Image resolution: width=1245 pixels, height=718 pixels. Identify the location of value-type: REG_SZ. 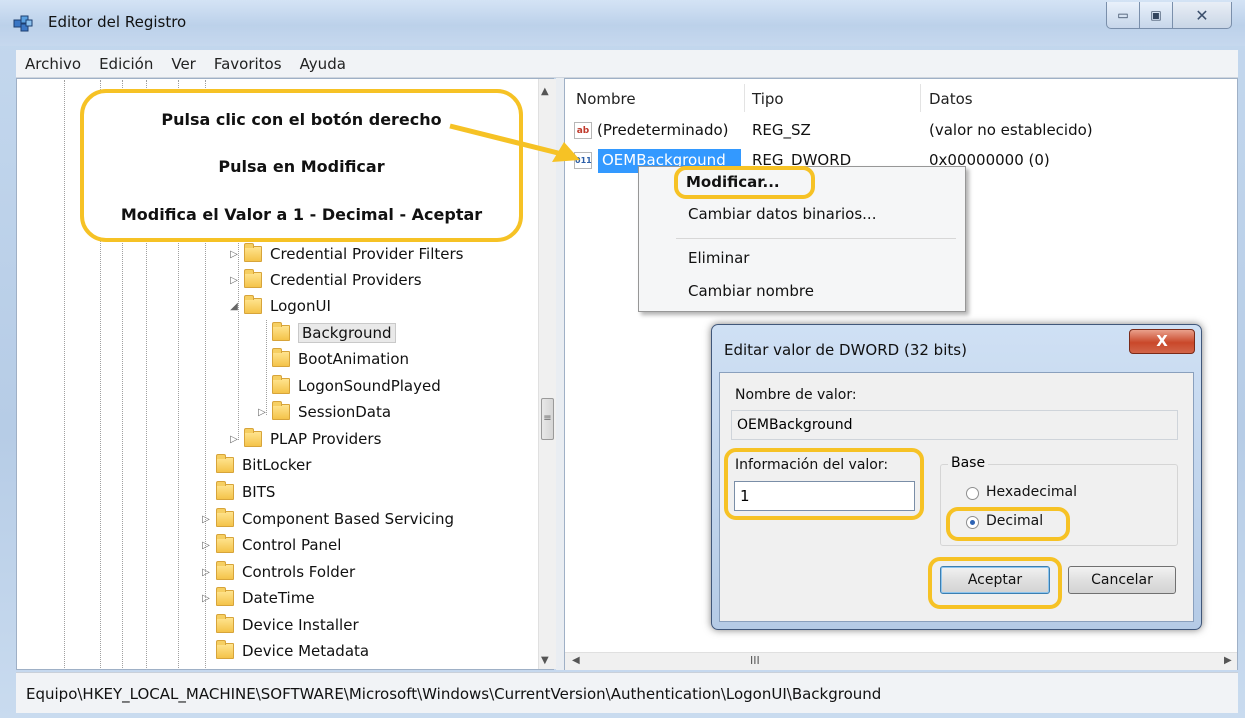
(781, 130).